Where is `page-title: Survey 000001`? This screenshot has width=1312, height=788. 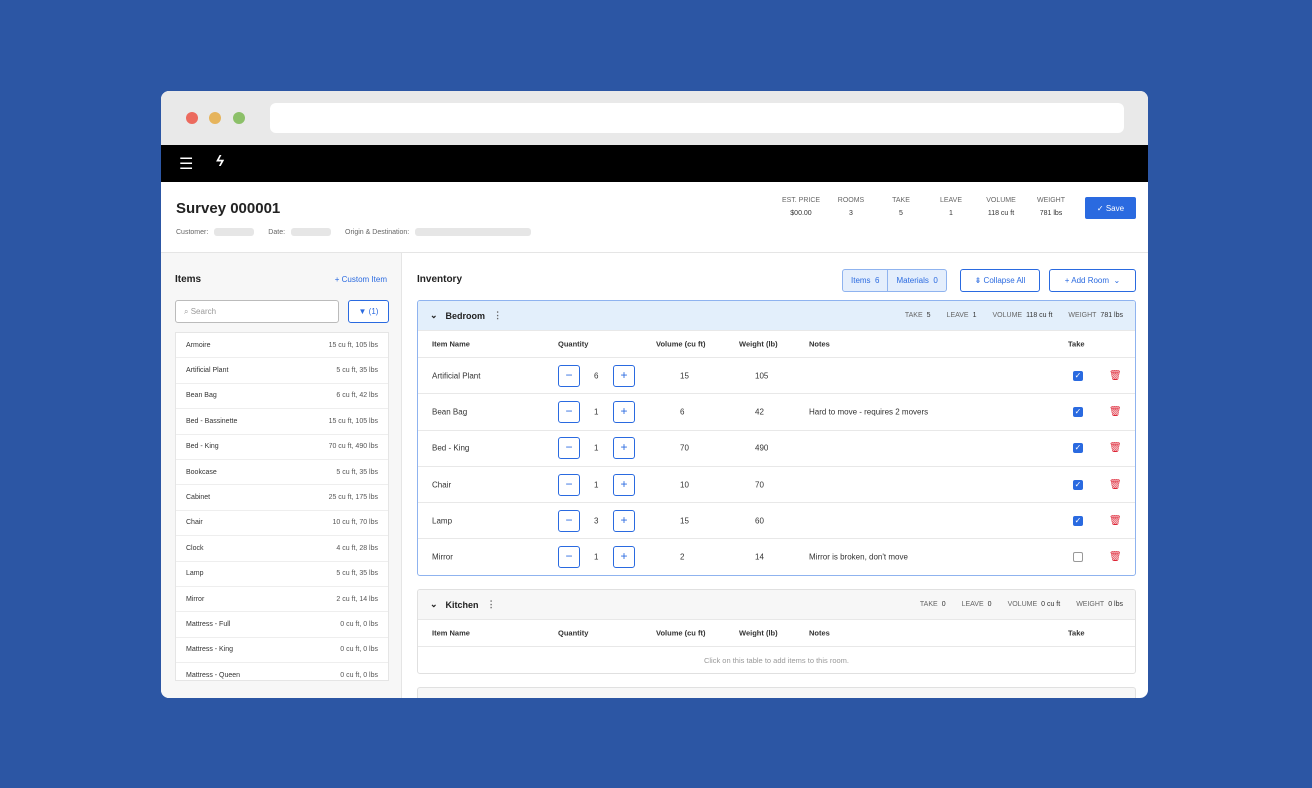
page-title: Survey 000001 is located at coordinates (228, 208).